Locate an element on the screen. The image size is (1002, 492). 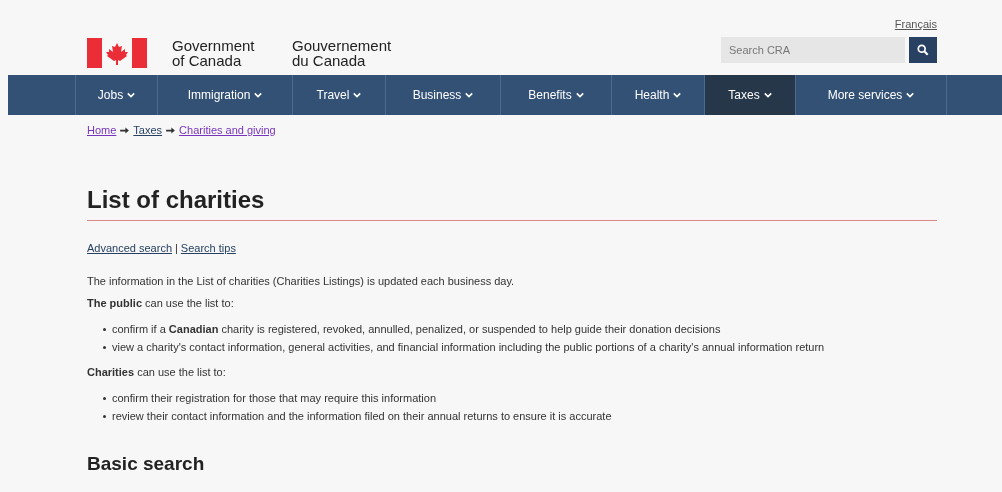
bullet-text: view a charity's contact information, general activities, and financial information including the public portions of a charity's annual information return is located at coordinates (468, 347).